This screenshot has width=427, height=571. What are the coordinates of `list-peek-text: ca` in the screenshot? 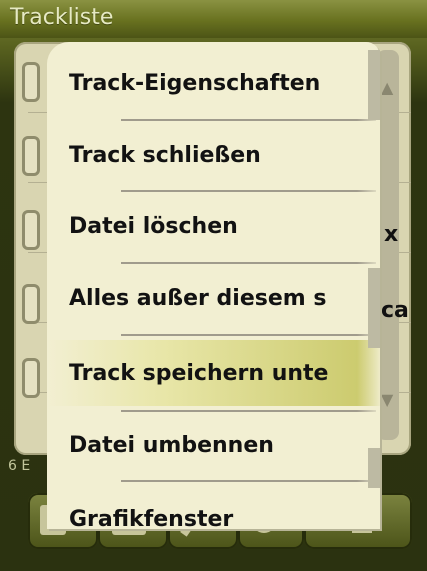 It's located at (395, 310).